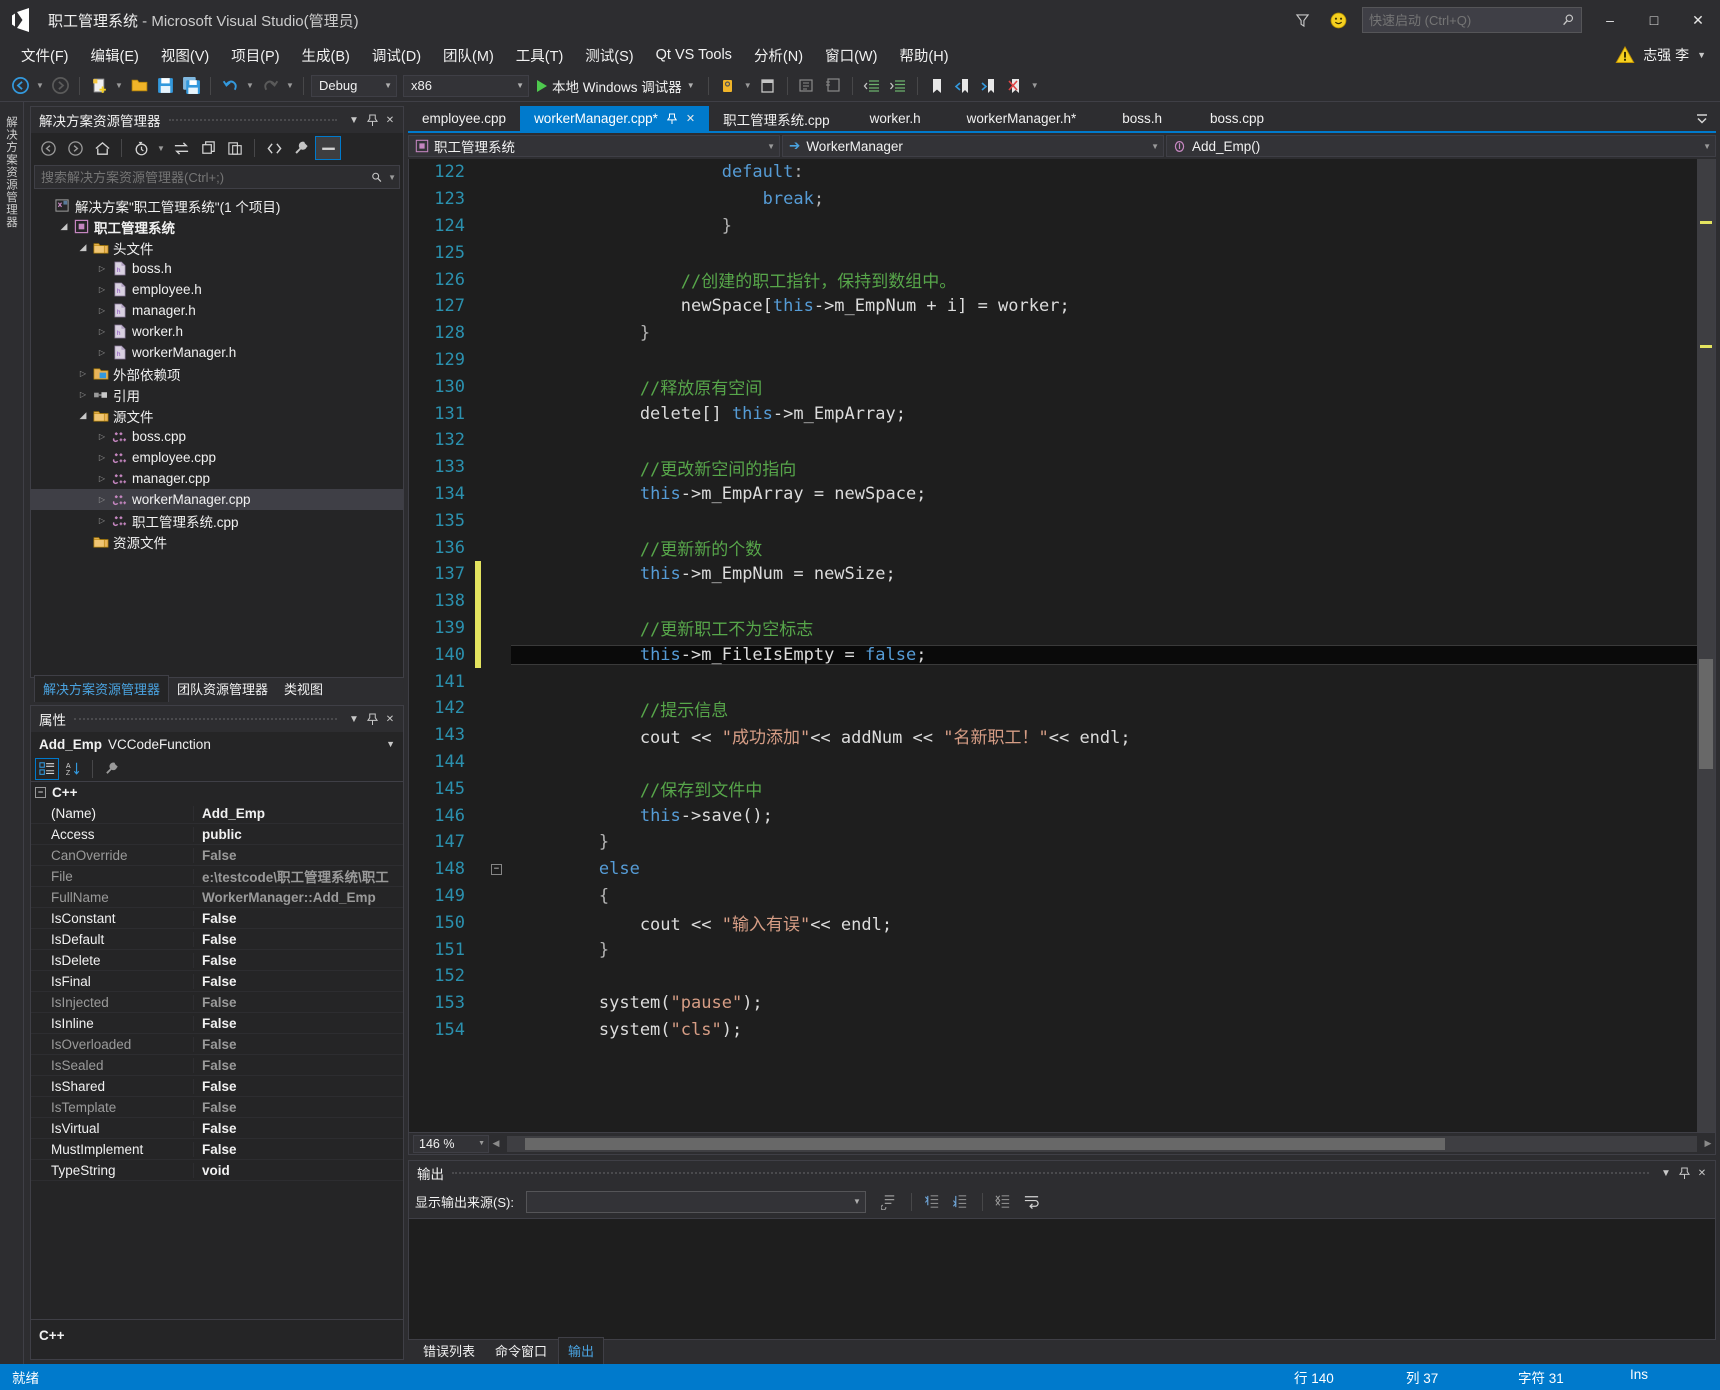  What do you see at coordinates (1104, 279) in the screenshot?
I see `code-text: //创建的职工指针，保持到数组中。` at bounding box center [1104, 279].